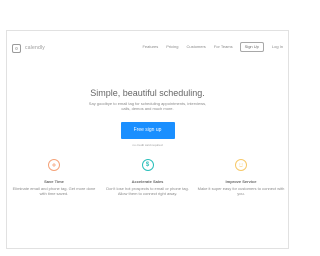 The width and height of the screenshot is (320, 256). Describe the element at coordinates (172, 47) in the screenshot. I see `nav-link-pricing: Pricing` at that location.